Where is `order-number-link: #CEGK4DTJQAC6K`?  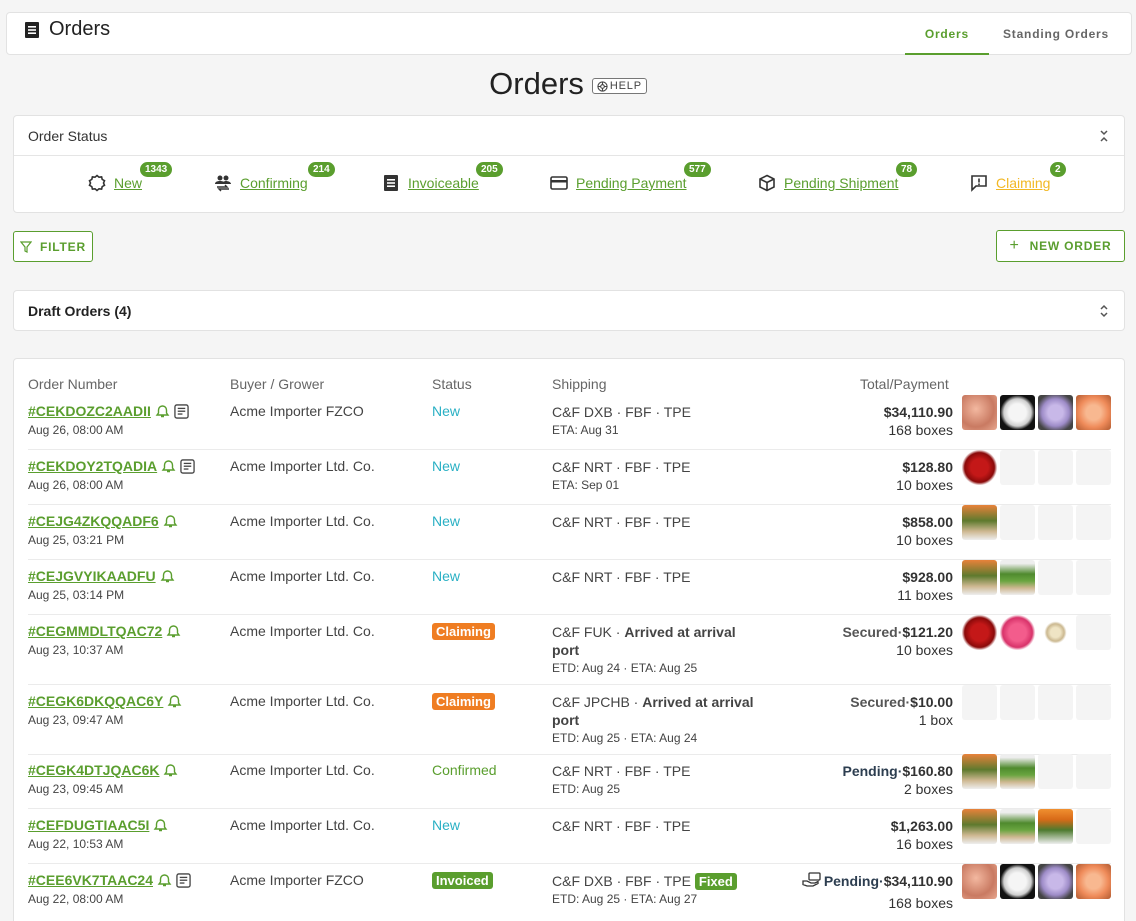 order-number-link: #CEGK4DTJQAC6K is located at coordinates (93, 770).